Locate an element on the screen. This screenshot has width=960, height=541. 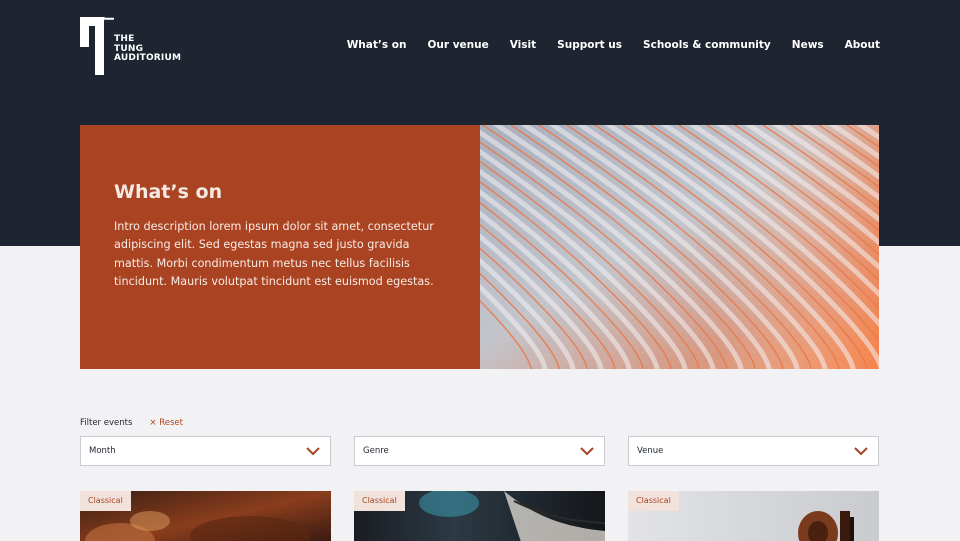
filter-selects: Month Genre Venue is located at coordinates (479, 451).